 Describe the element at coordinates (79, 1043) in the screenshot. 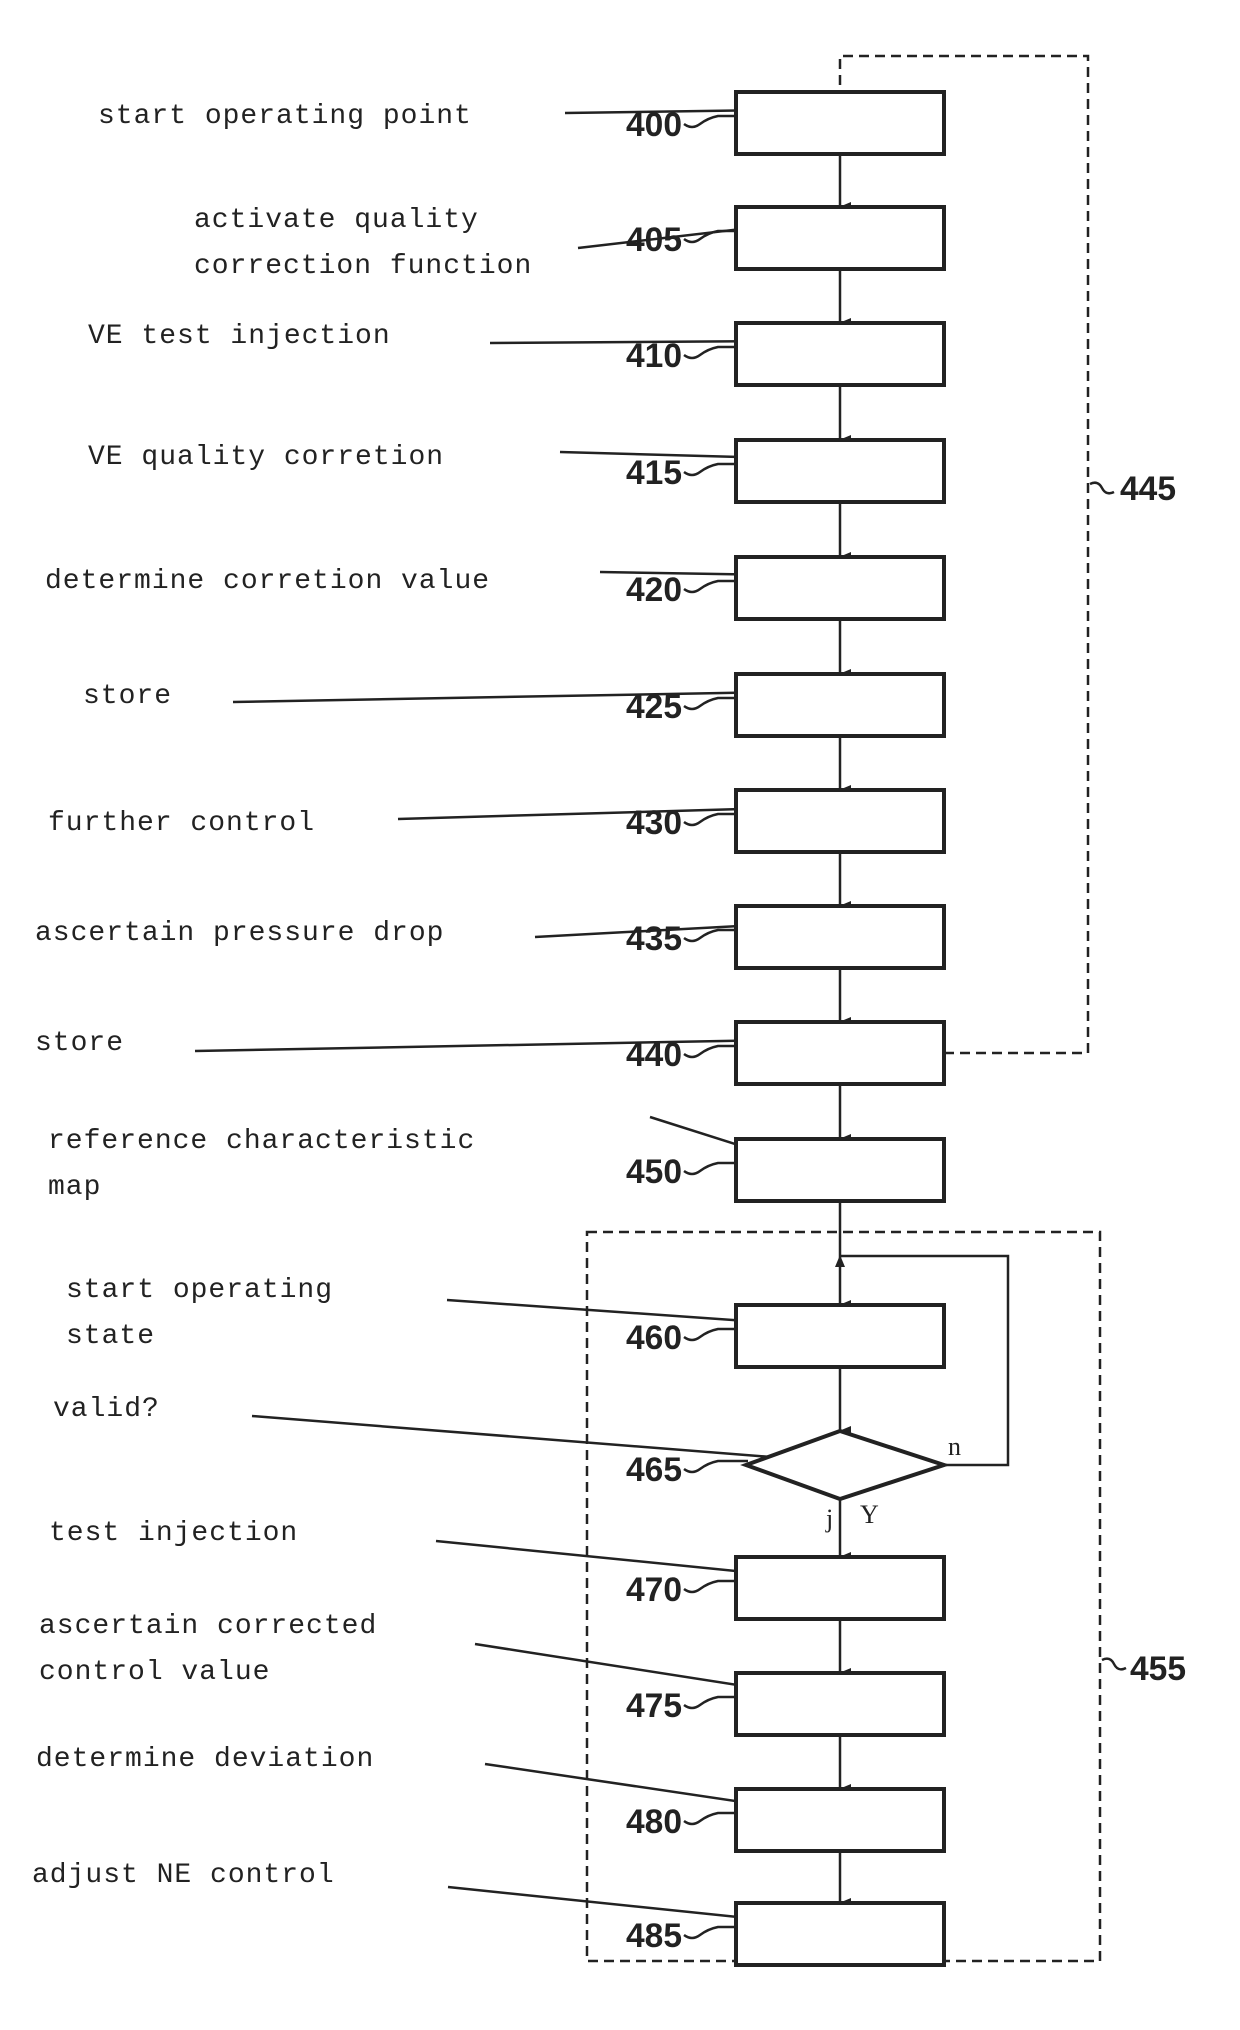

I see `step-label-440: store` at that location.